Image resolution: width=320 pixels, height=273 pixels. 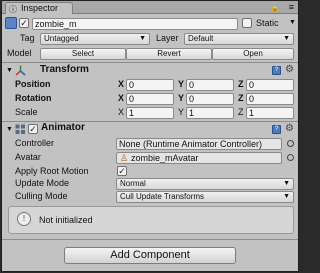 What do you see at coordinates (52, 171) in the screenshot?
I see `apply-root-motion-label: Apply Root Motion` at bounding box center [52, 171].